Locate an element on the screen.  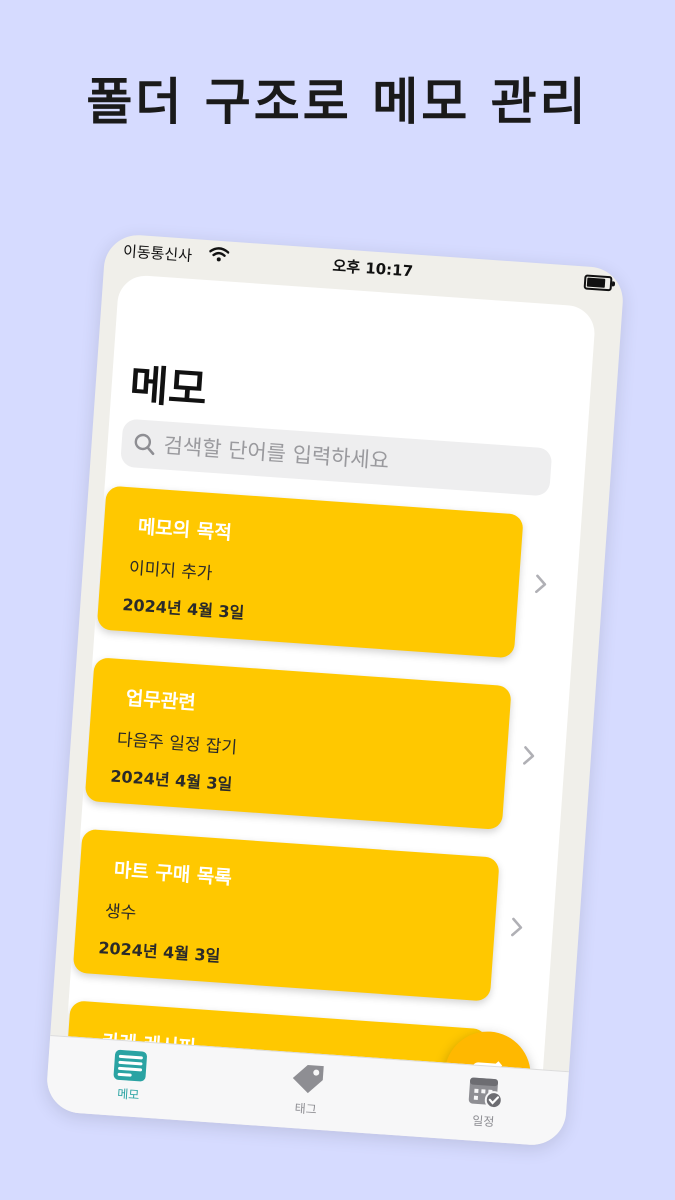
memo-list-icon is located at coordinates (130, 1065).